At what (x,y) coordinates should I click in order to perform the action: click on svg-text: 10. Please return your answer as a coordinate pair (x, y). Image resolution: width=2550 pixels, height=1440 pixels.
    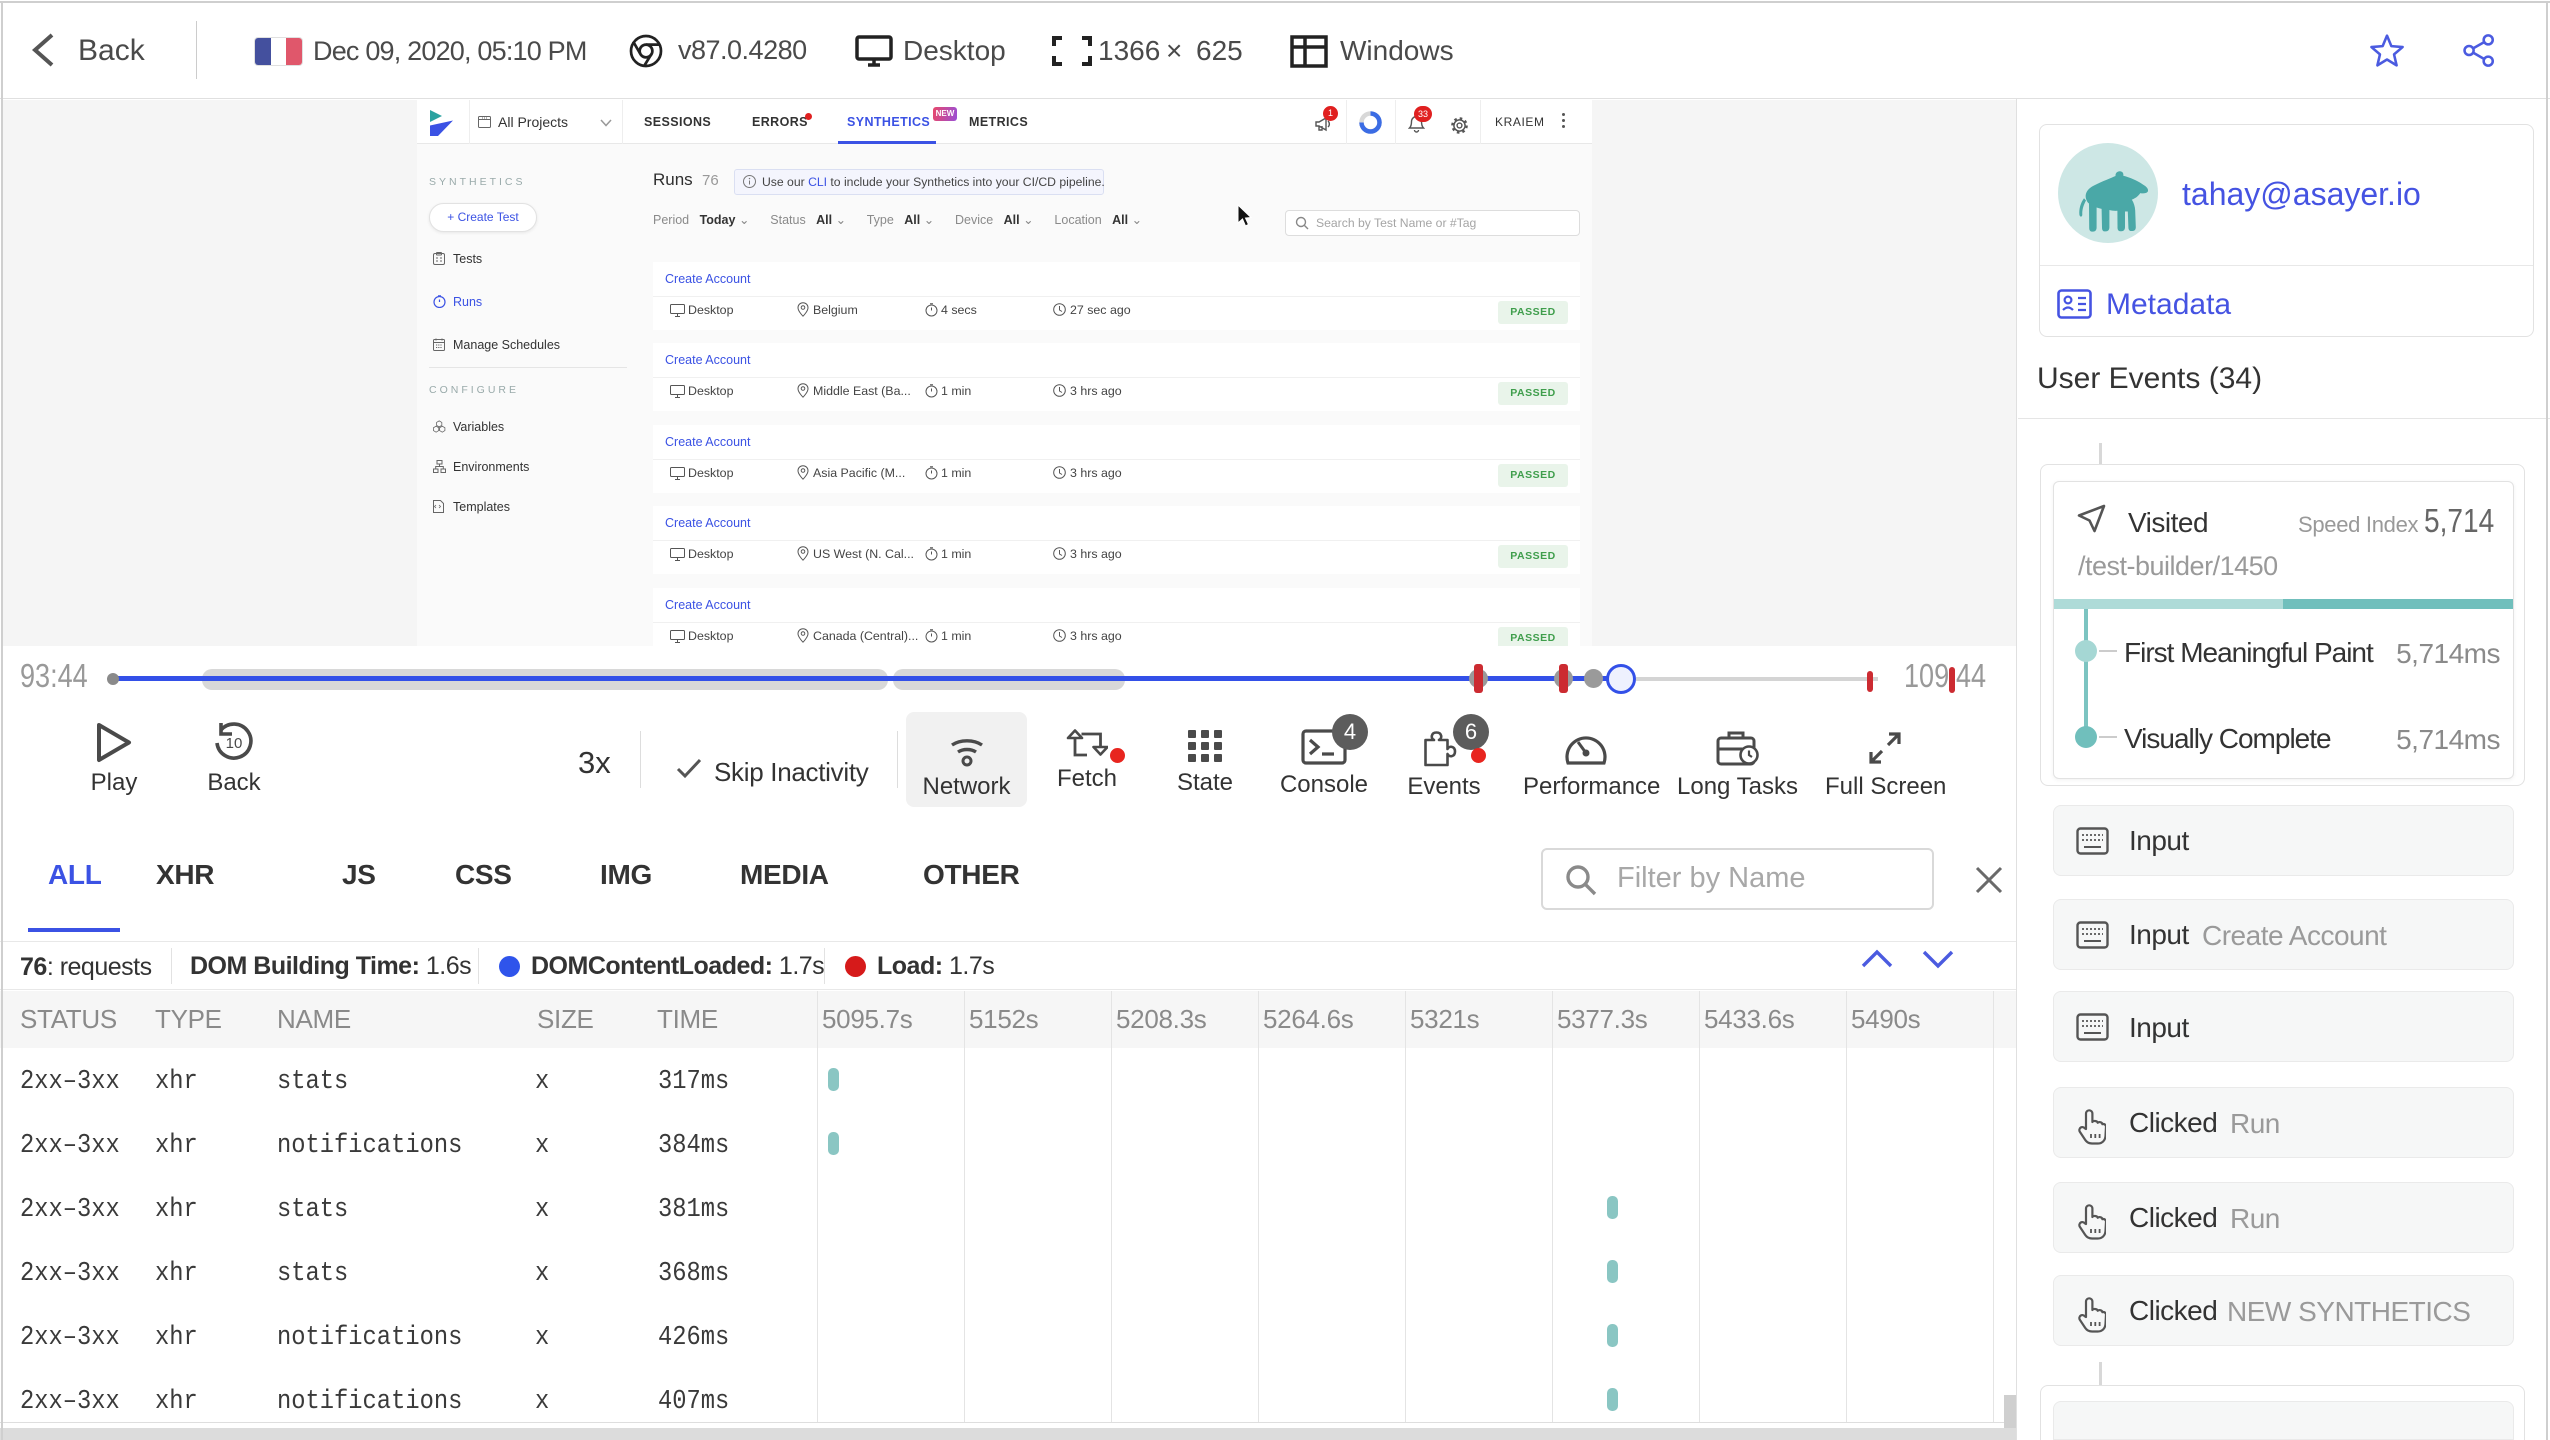
    Looking at the image, I should click on (234, 743).